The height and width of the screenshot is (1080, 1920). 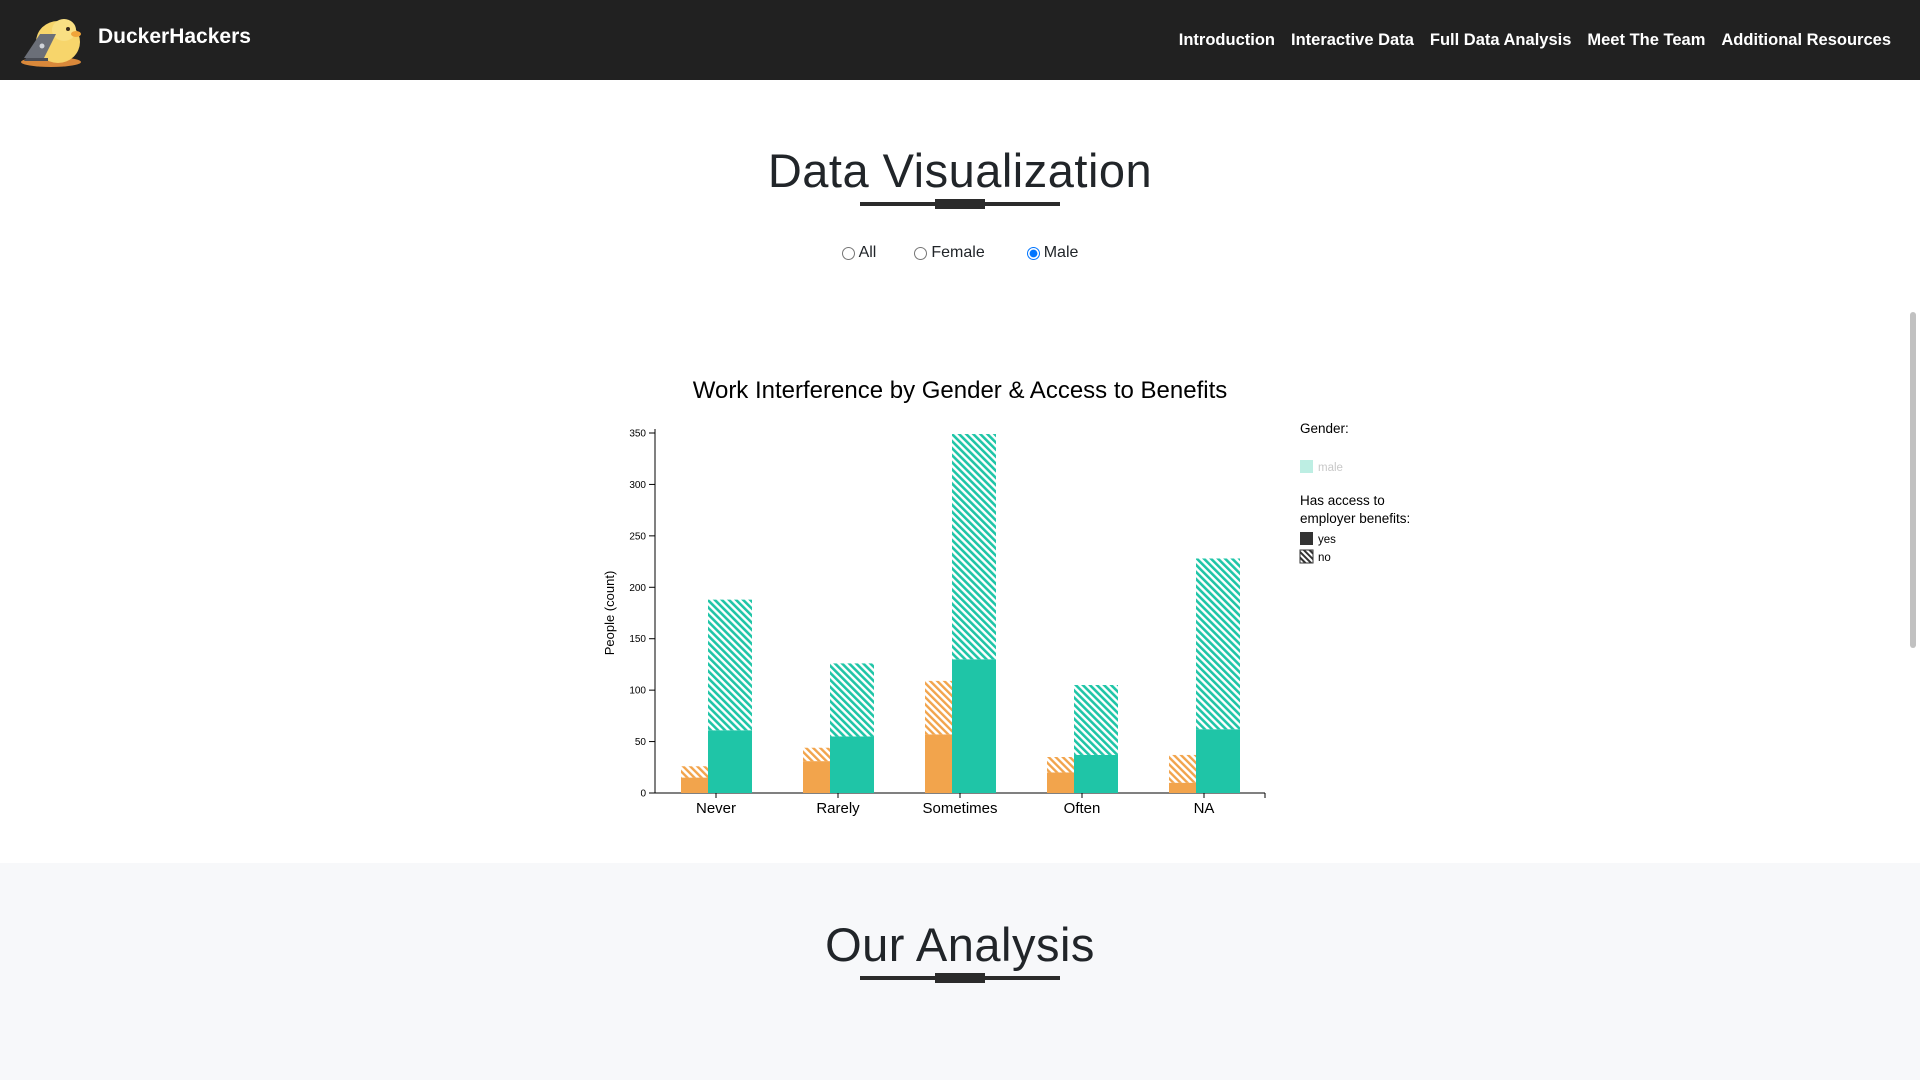 I want to click on legend-gender-title: Gender:, so click(x=1324, y=428).